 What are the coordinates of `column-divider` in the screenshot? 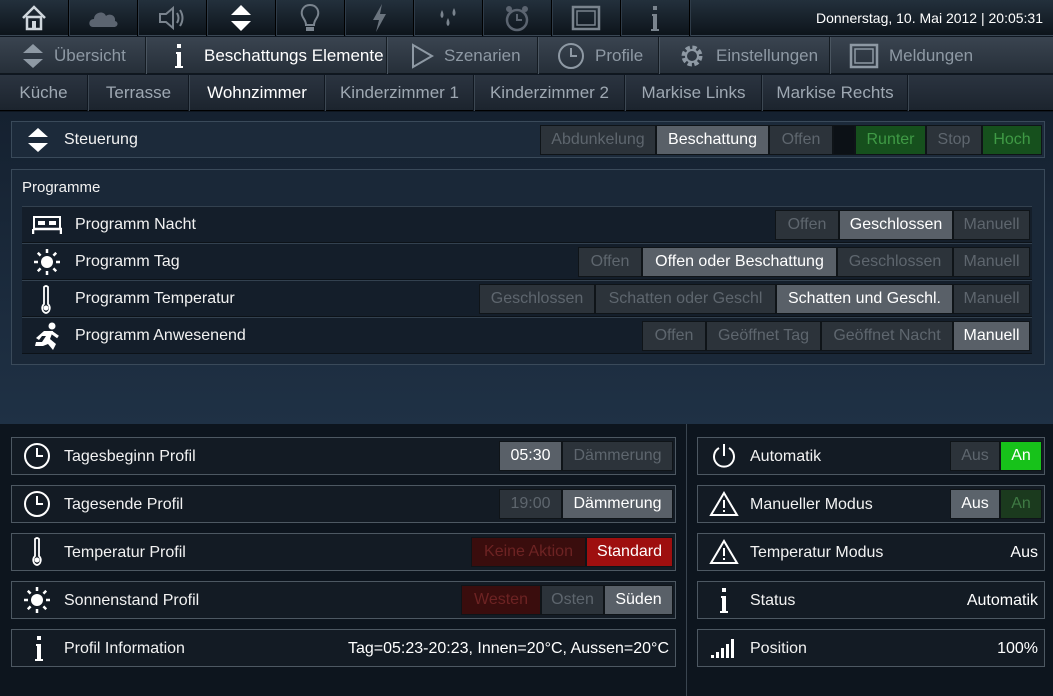 It's located at (686, 560).